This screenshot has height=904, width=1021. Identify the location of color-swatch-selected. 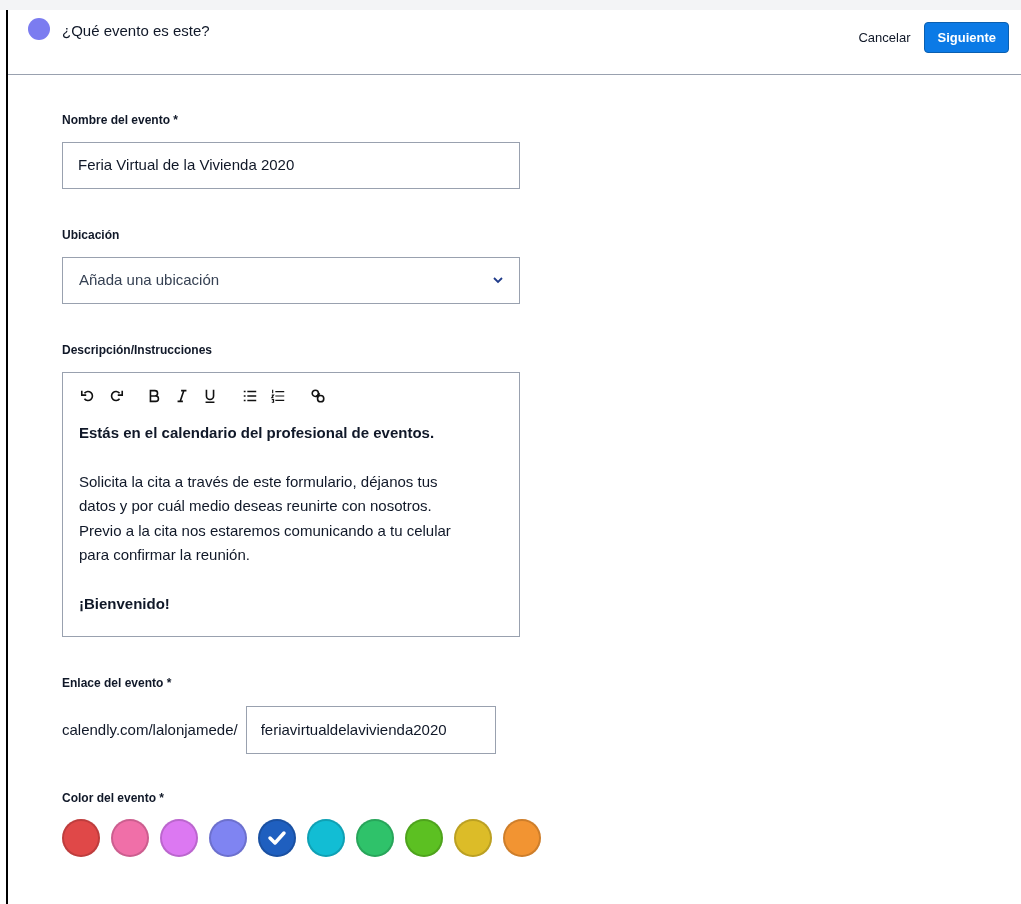
(277, 838).